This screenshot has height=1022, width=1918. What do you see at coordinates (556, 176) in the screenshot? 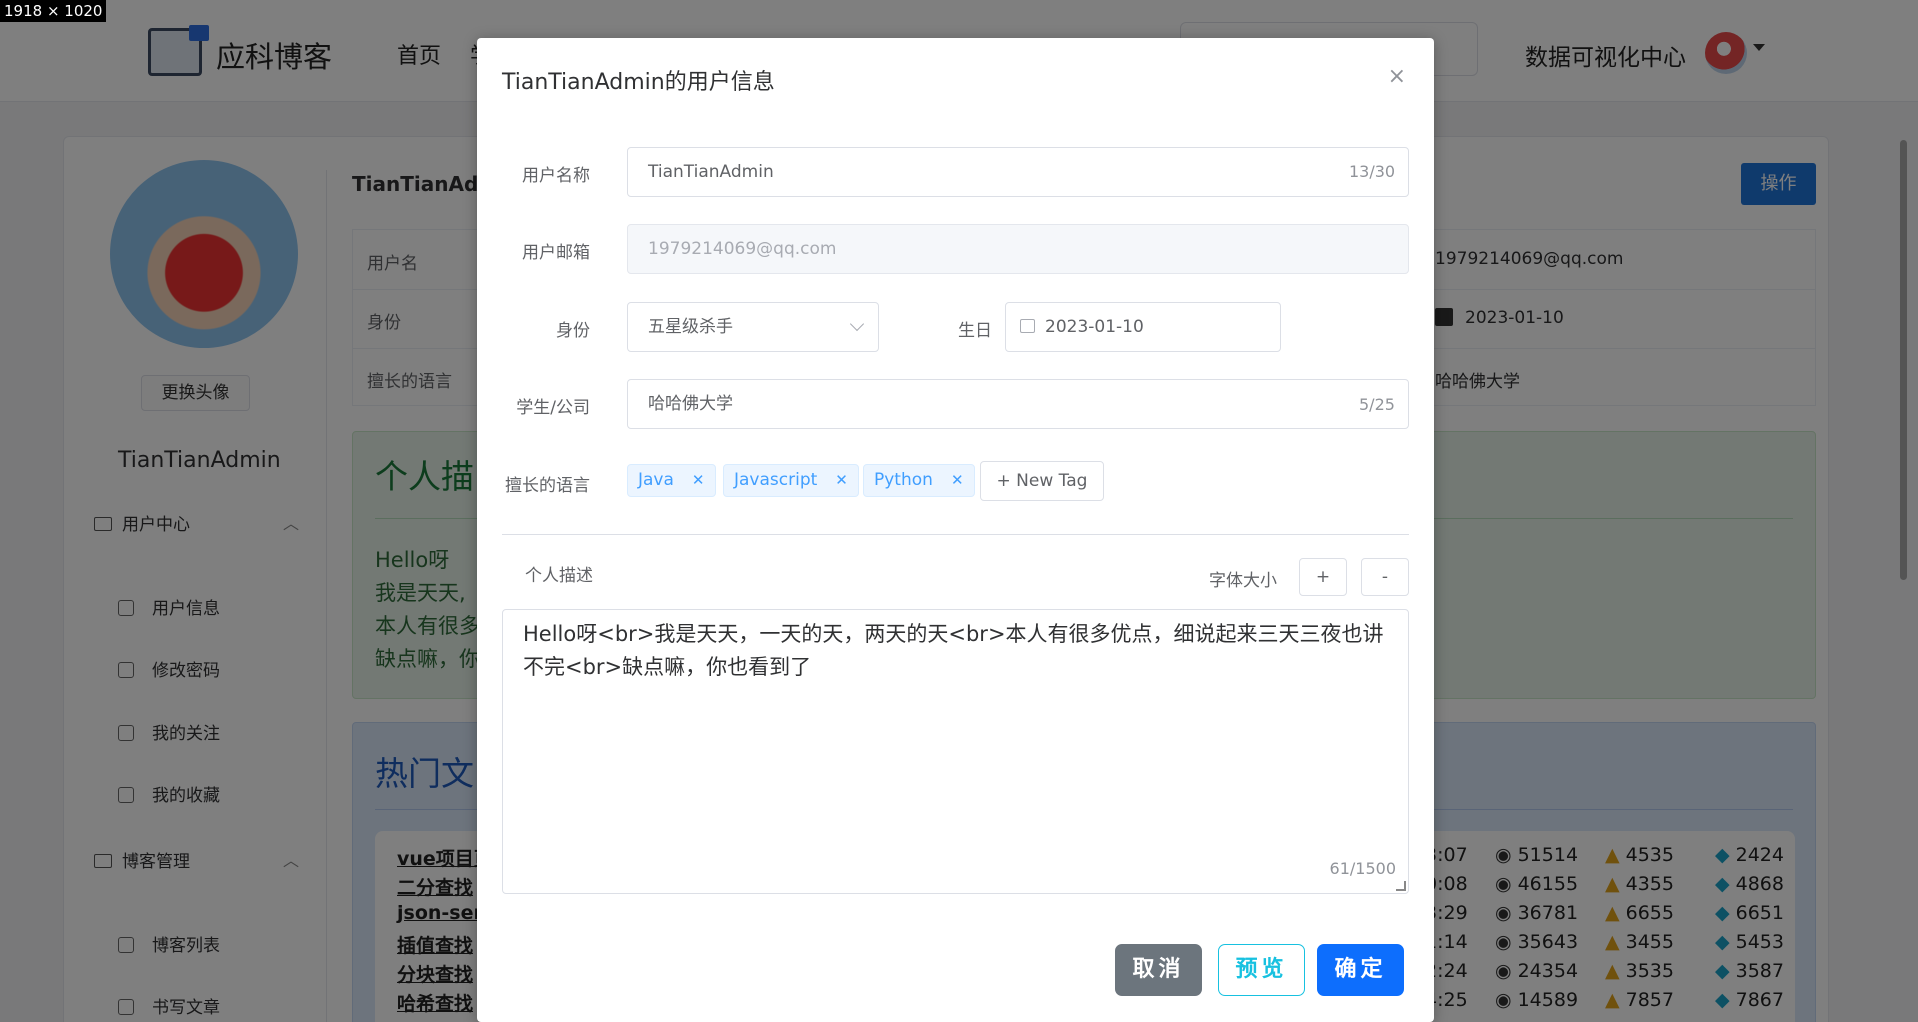
I see `username-label: 用户名称` at bounding box center [556, 176].